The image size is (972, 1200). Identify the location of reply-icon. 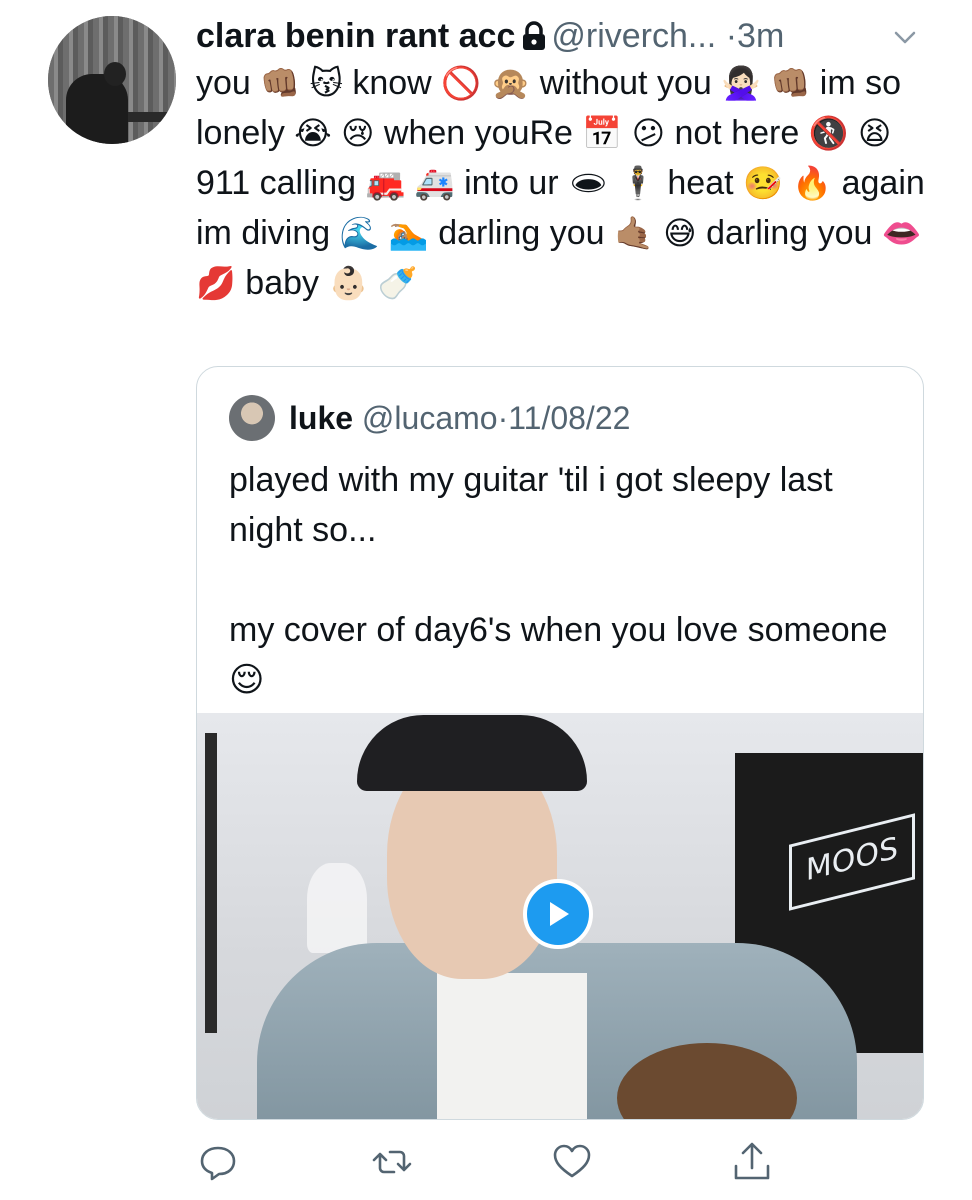
(218, 1162).